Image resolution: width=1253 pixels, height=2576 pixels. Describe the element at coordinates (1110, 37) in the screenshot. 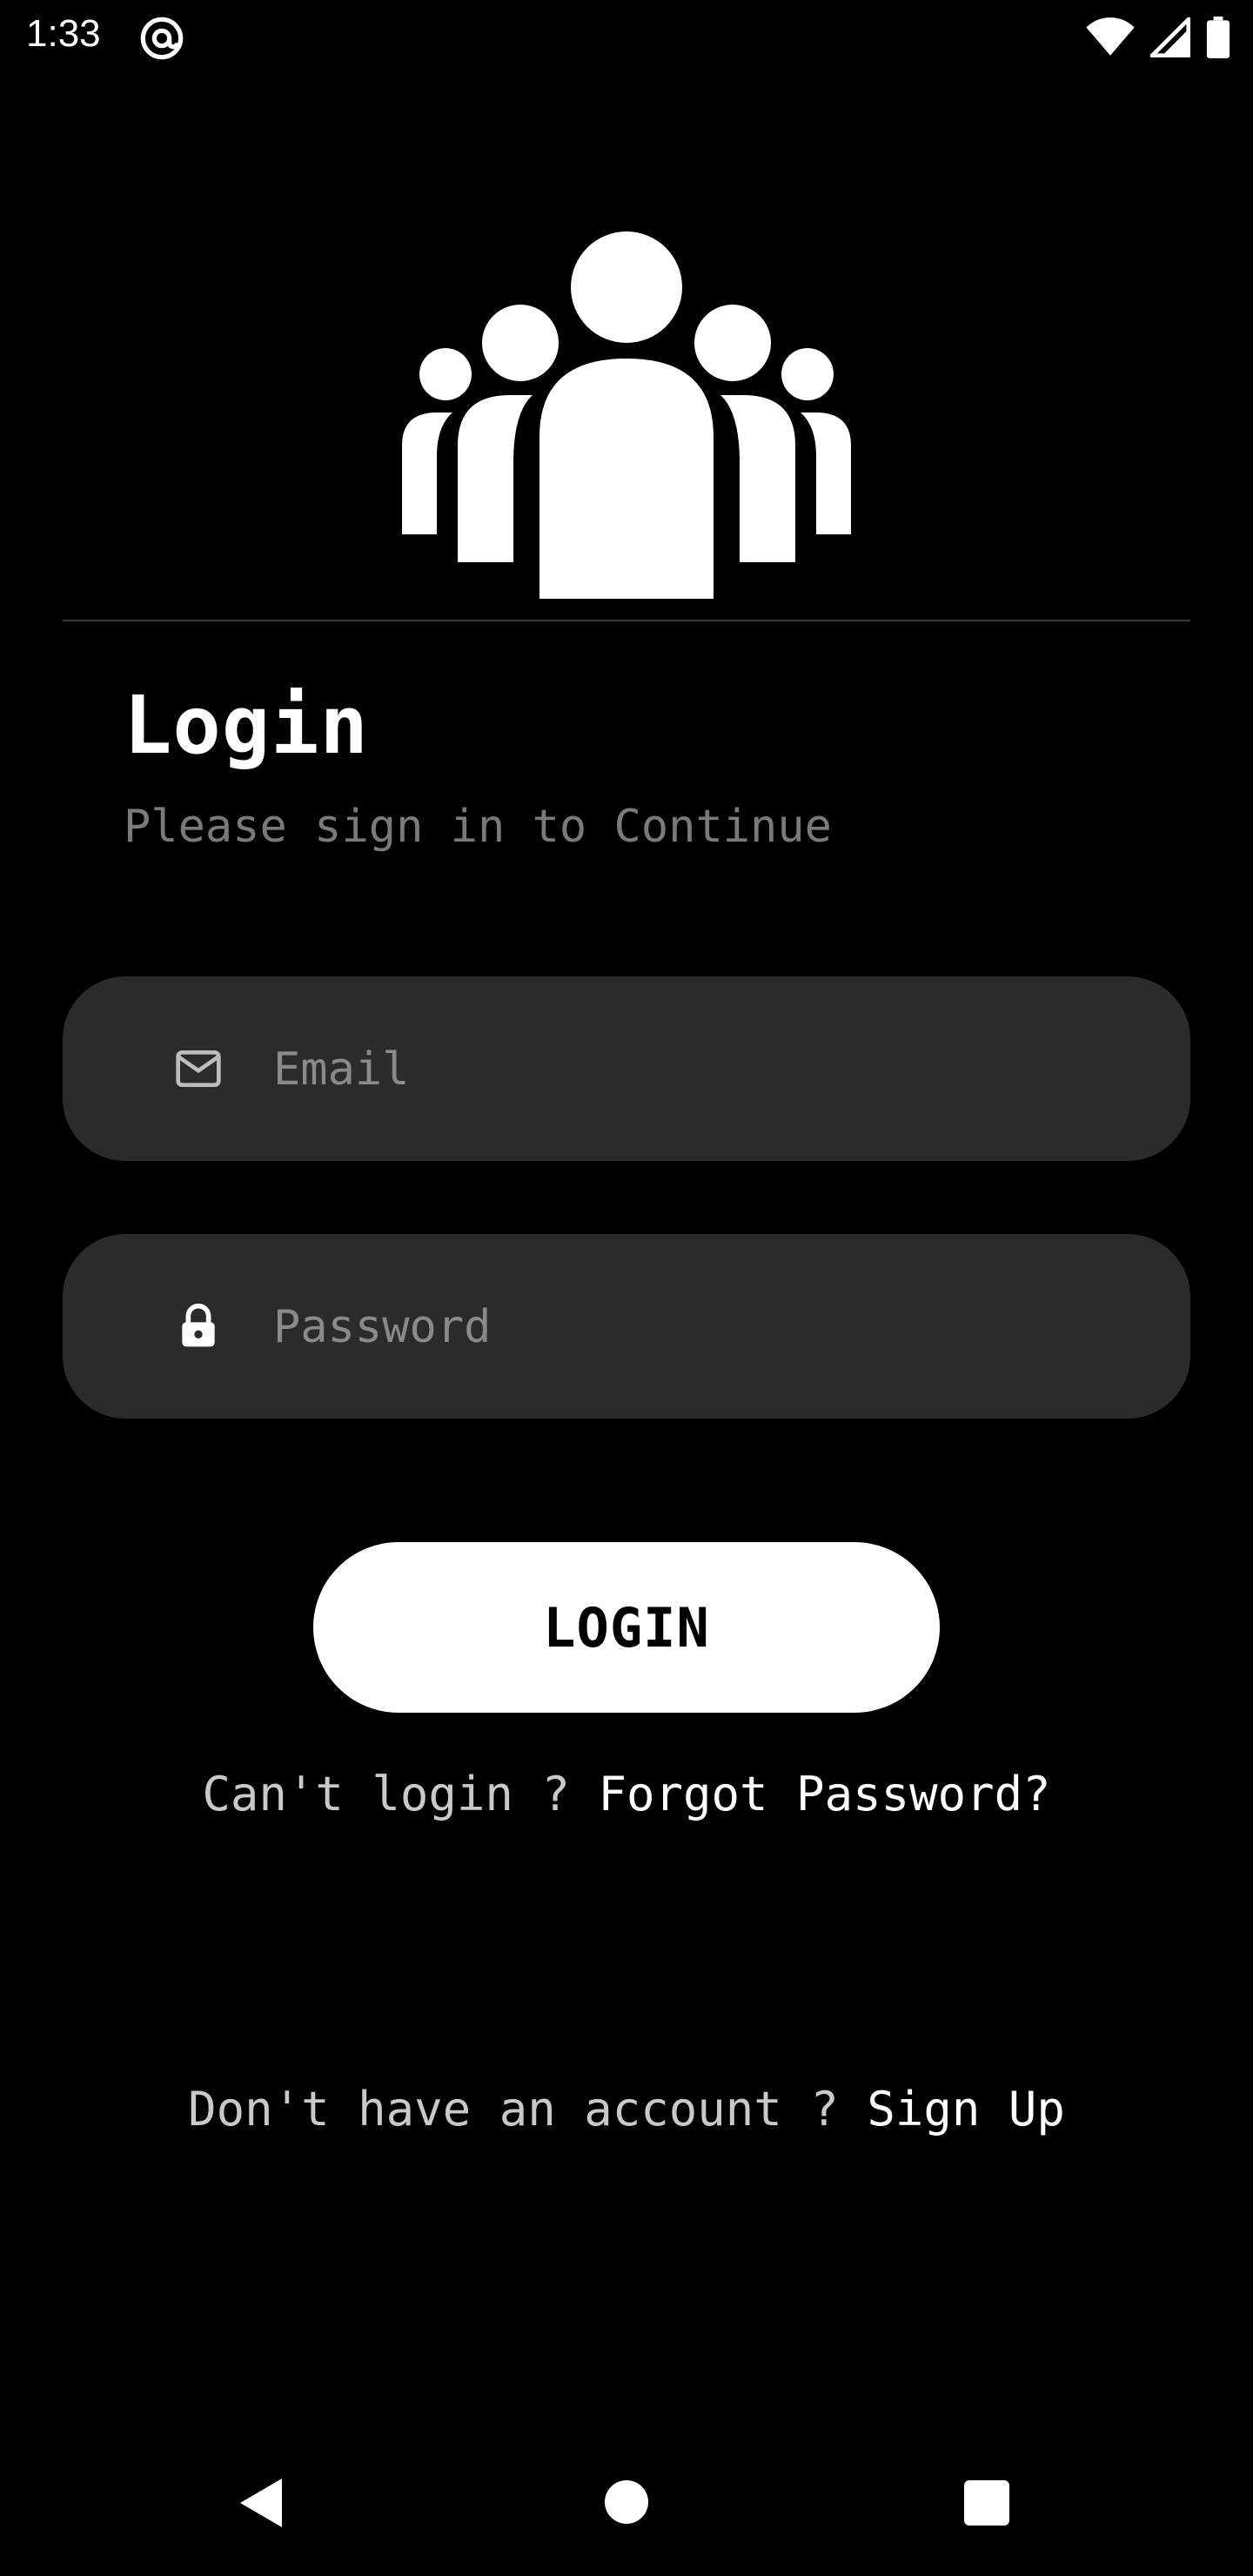

I see `wifi-icon` at that location.